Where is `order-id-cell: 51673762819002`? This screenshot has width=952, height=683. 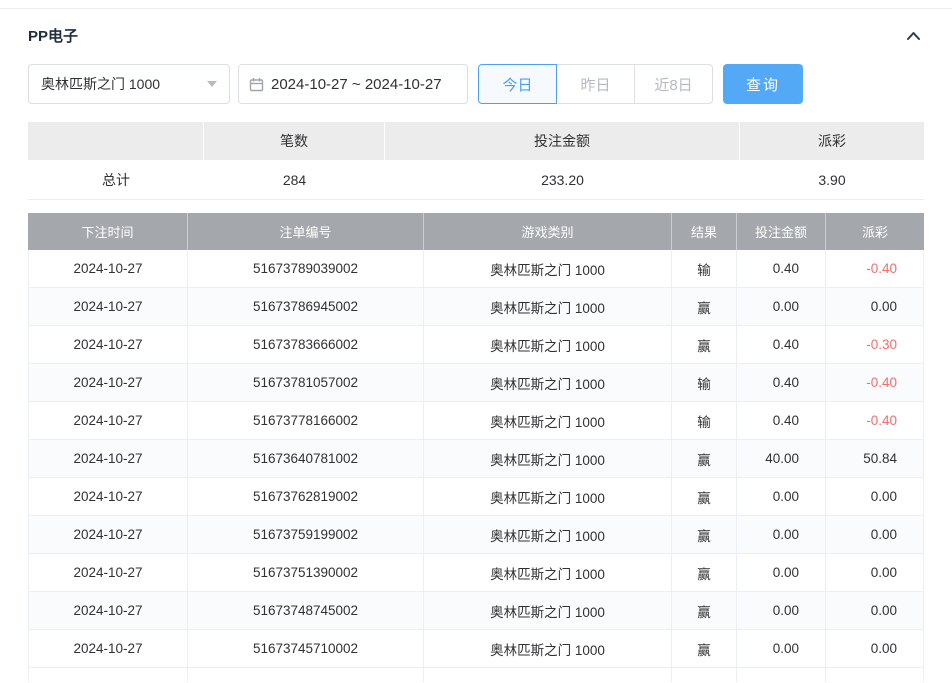
order-id-cell: 51673762819002 is located at coordinates (306, 497).